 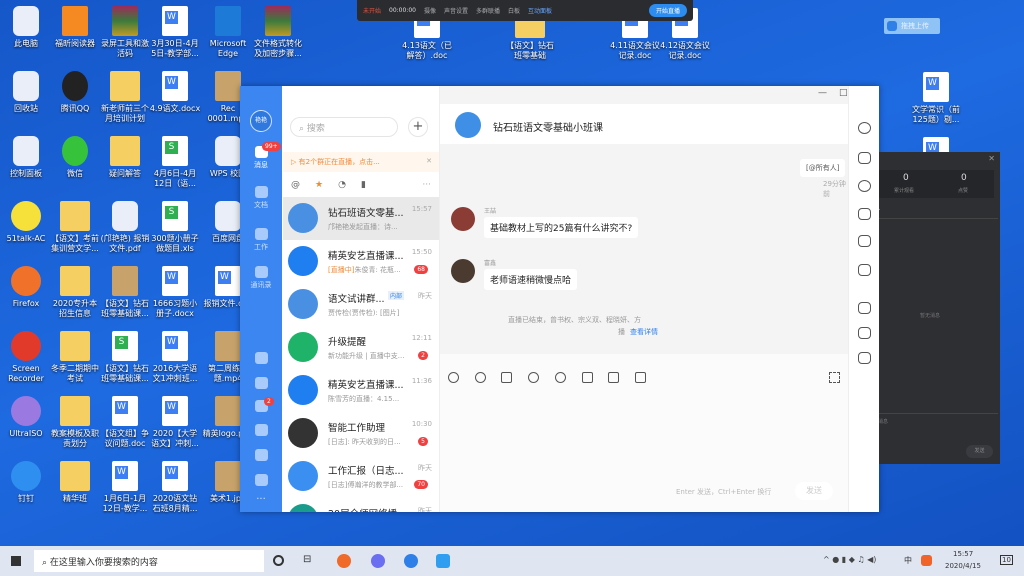 What do you see at coordinates (361, 162) in the screenshot?
I see `live-notice: ▷ 有2个群正在直播，点击... ✕` at bounding box center [361, 162].